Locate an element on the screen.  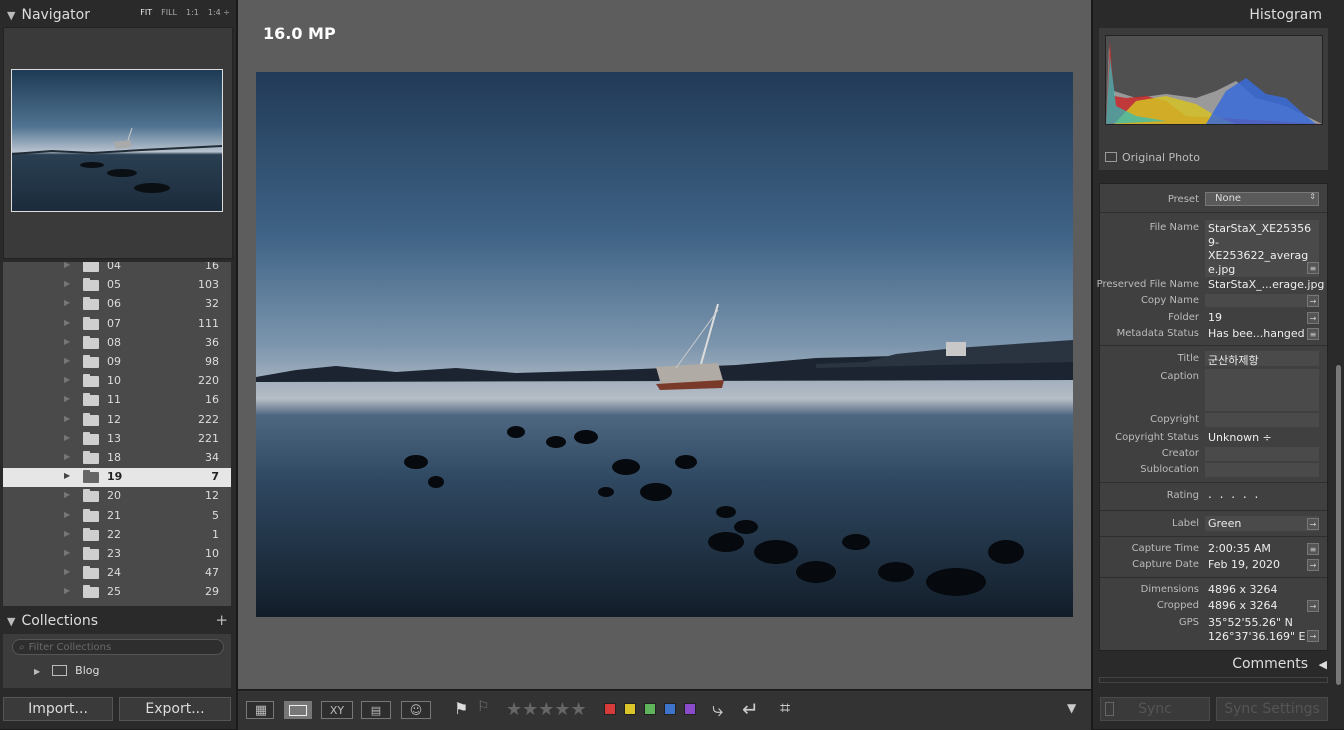
folder-row: ▶ 08 36 is located at coordinates (117, 343).